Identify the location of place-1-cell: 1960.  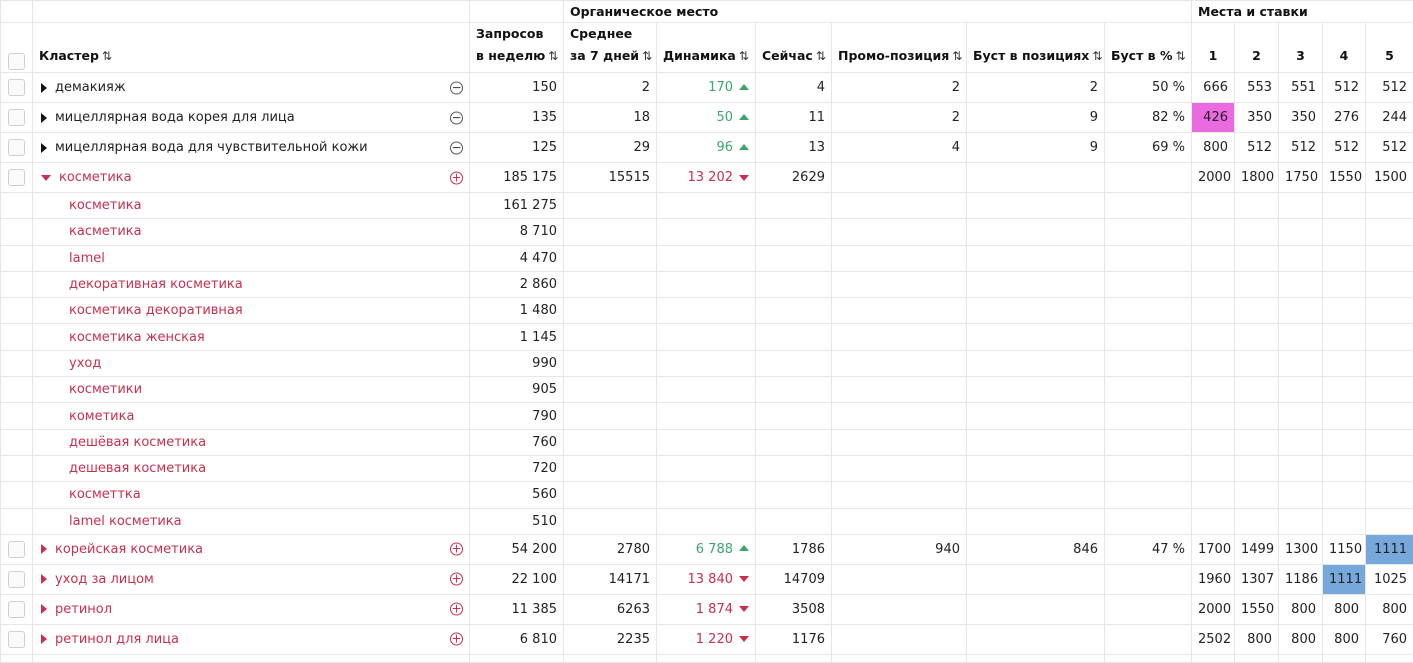
(1213, 579).